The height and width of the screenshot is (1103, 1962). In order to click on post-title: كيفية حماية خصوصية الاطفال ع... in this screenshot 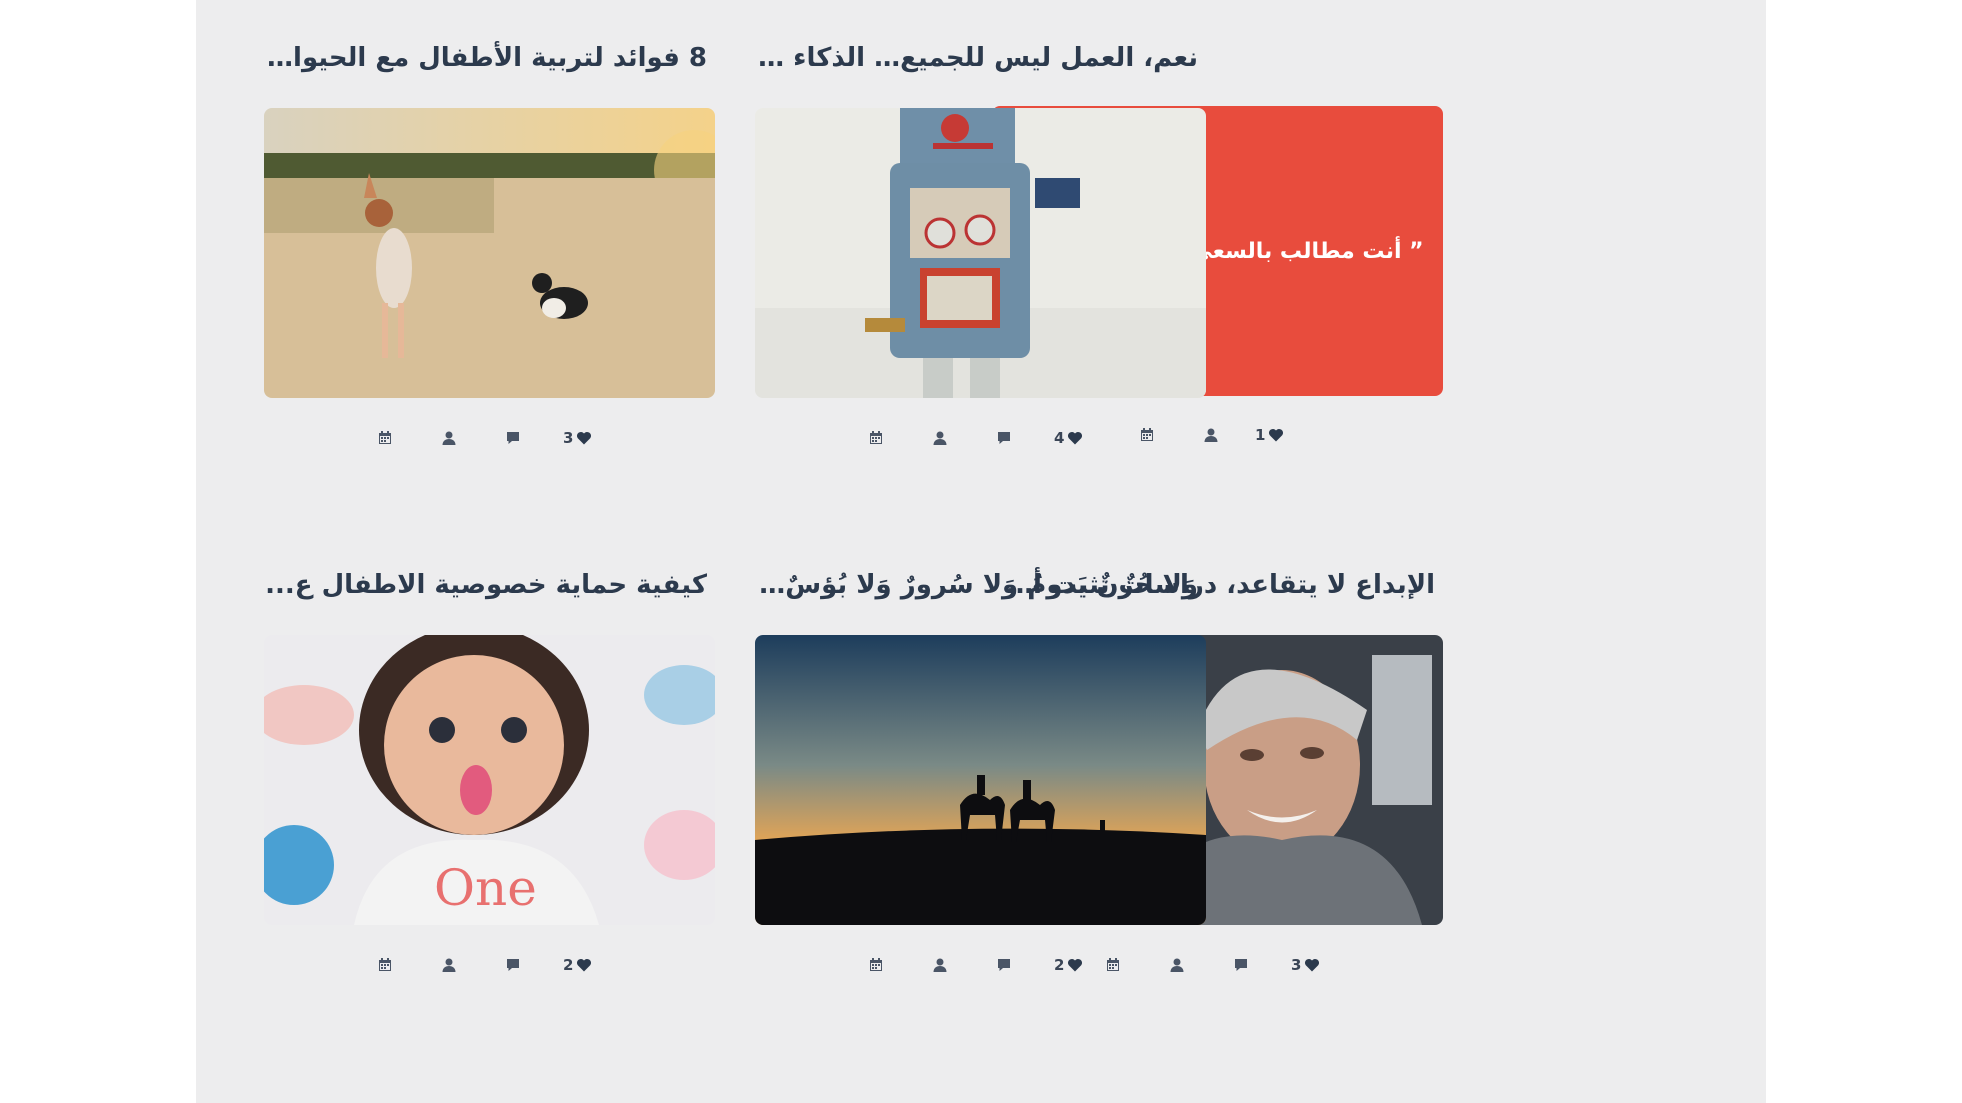, I will do `click(489, 585)`.